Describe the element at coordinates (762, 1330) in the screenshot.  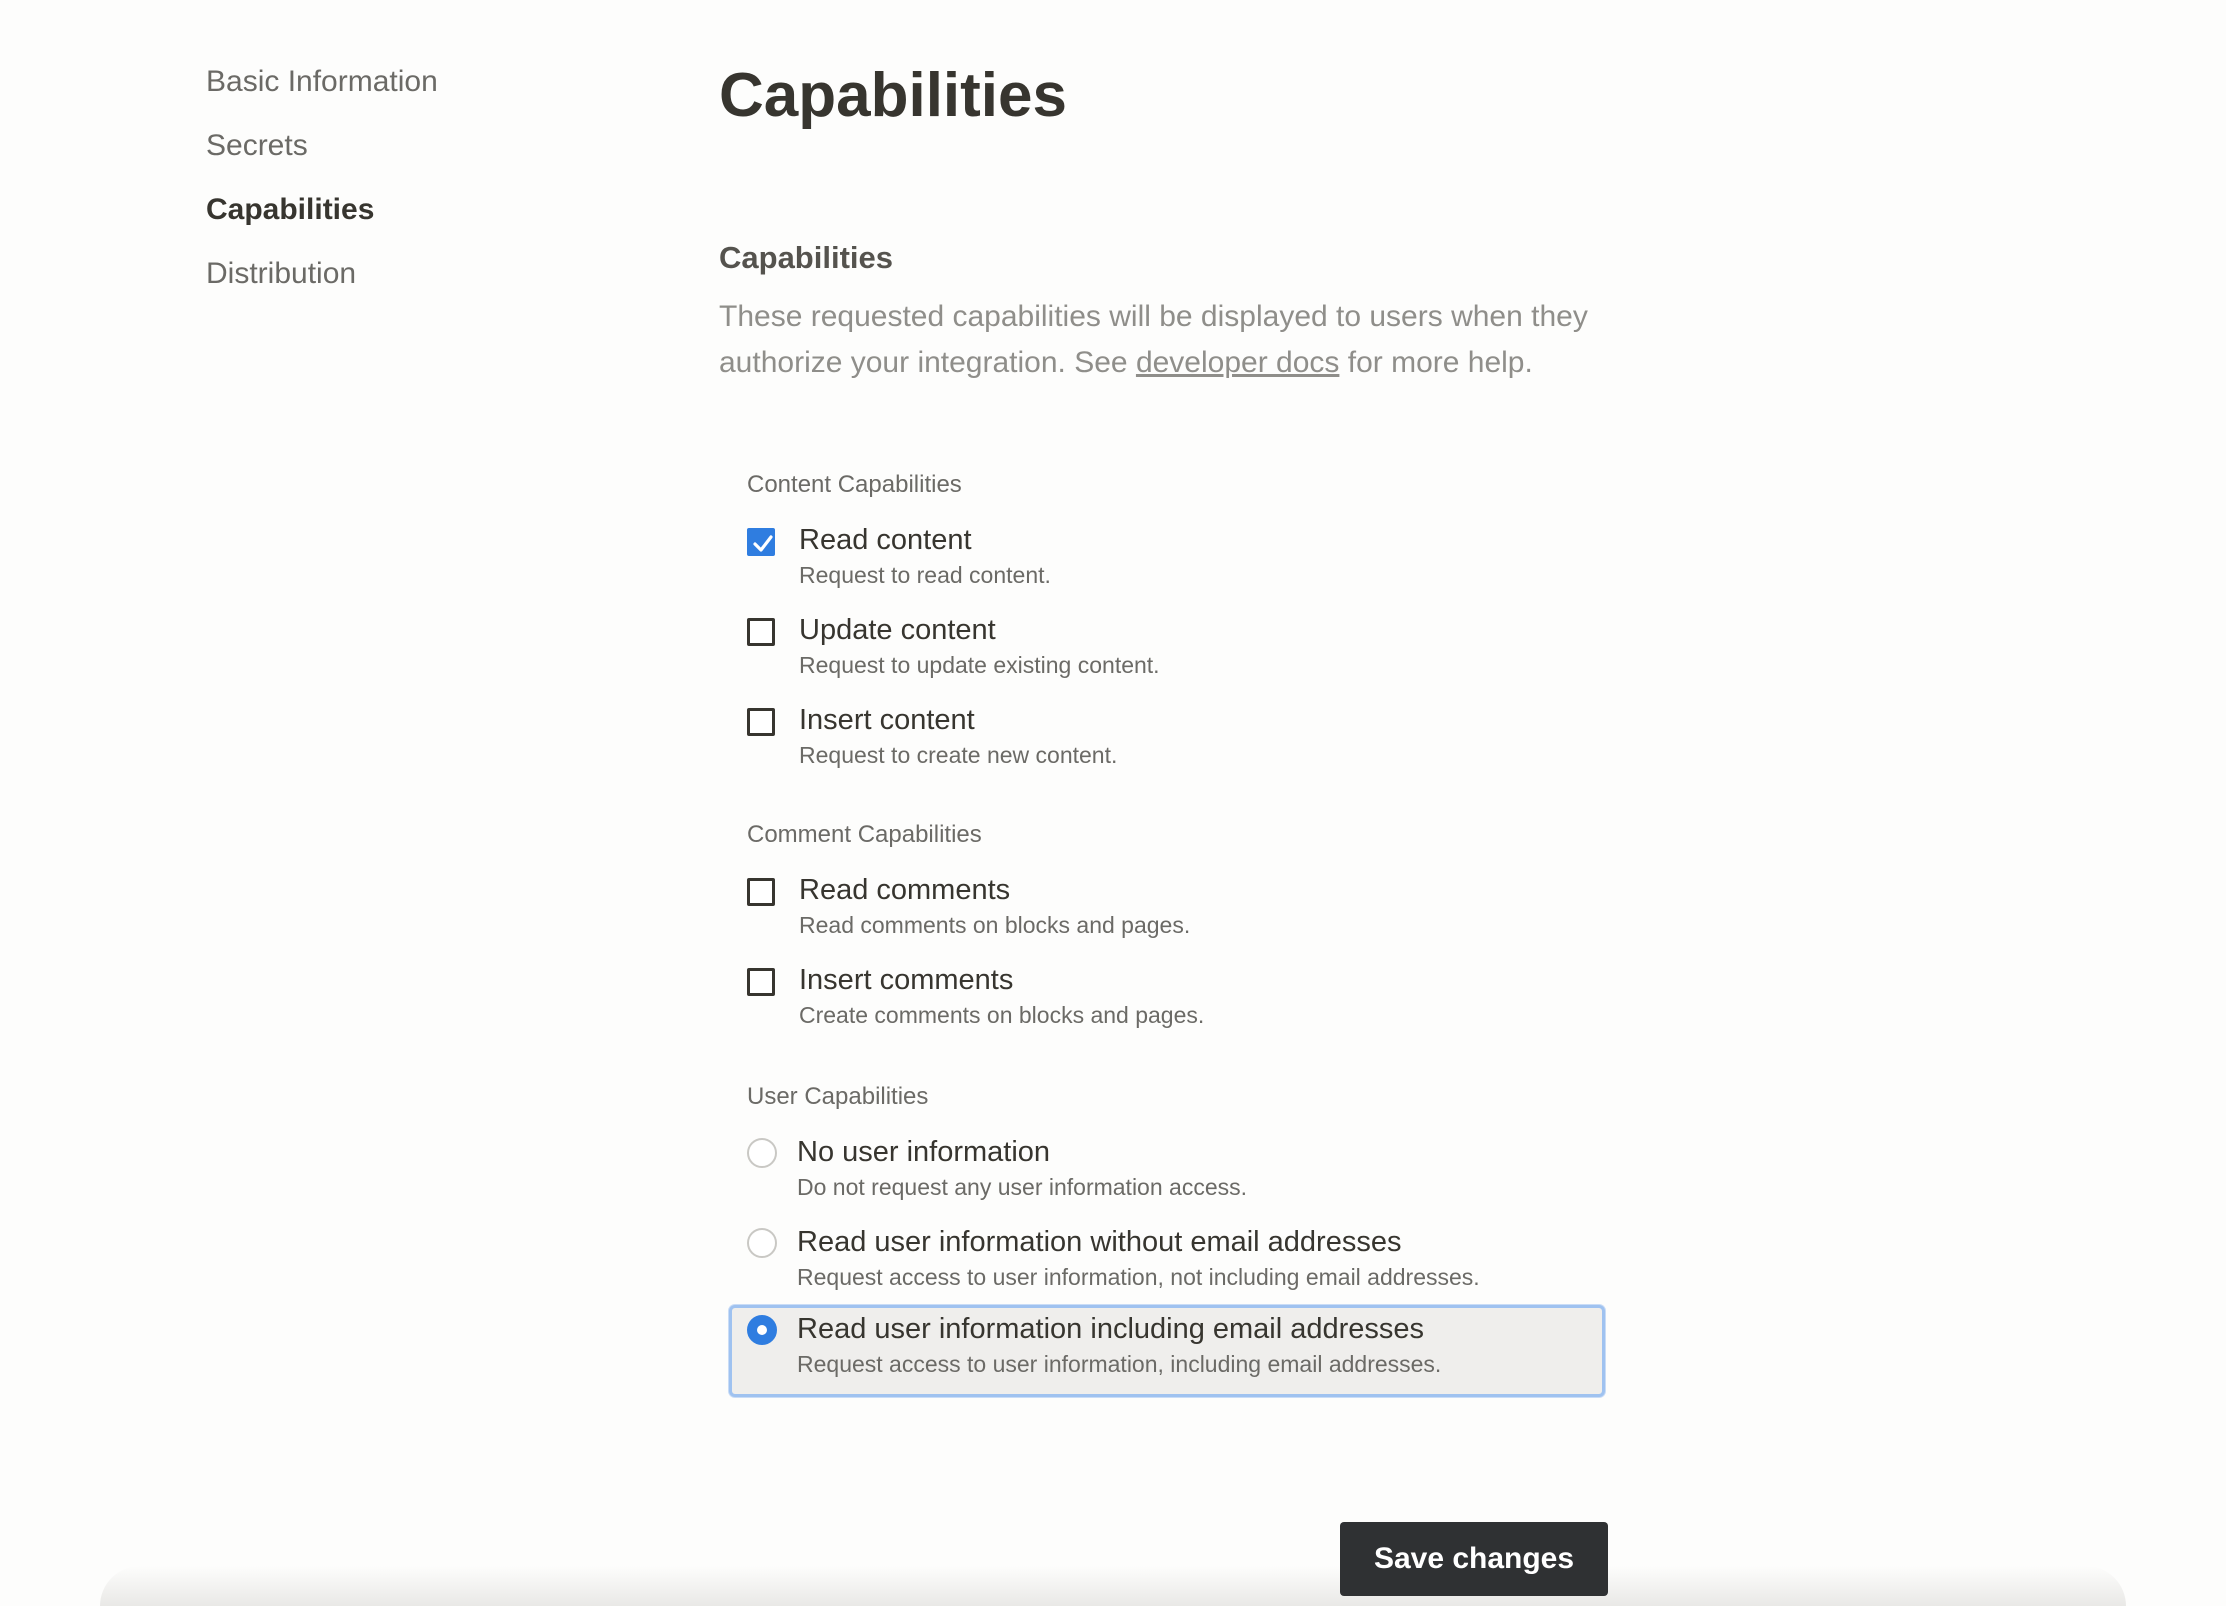
I see `read-user-with-email-radio` at that location.